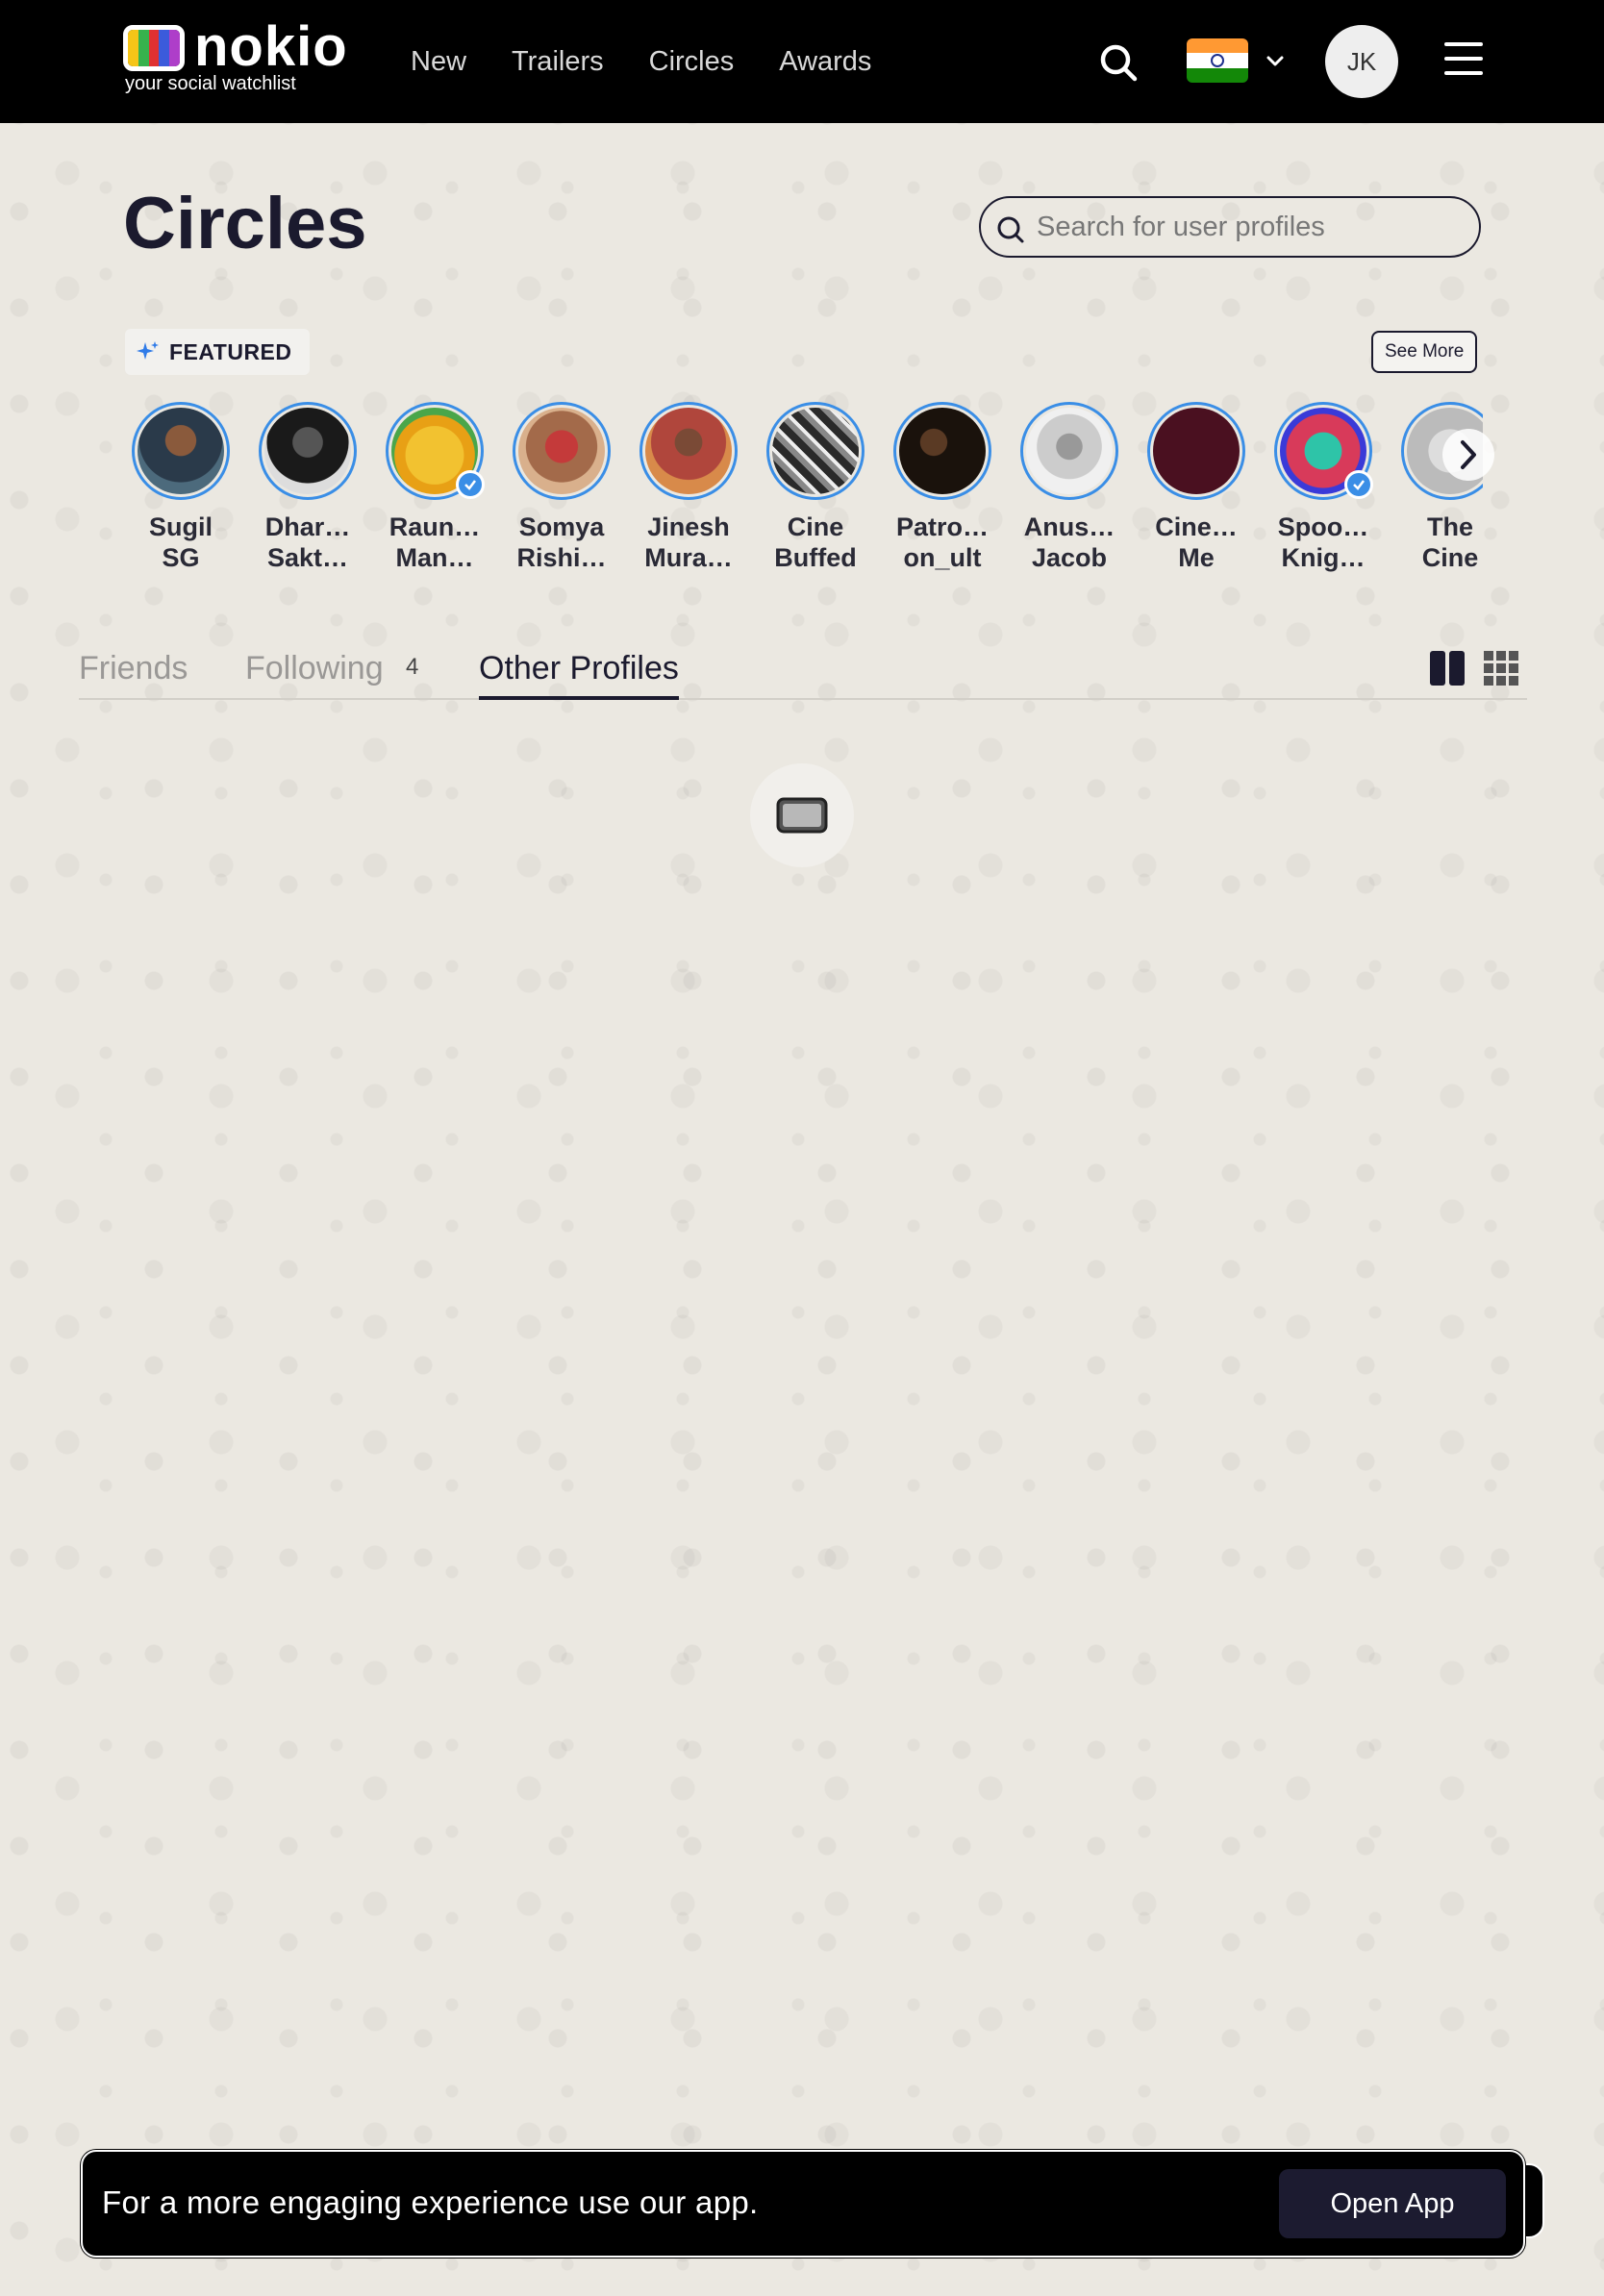 This screenshot has width=1604, height=2296. I want to click on featured-profile-cine-buffed: Cine Buffed, so click(815, 487).